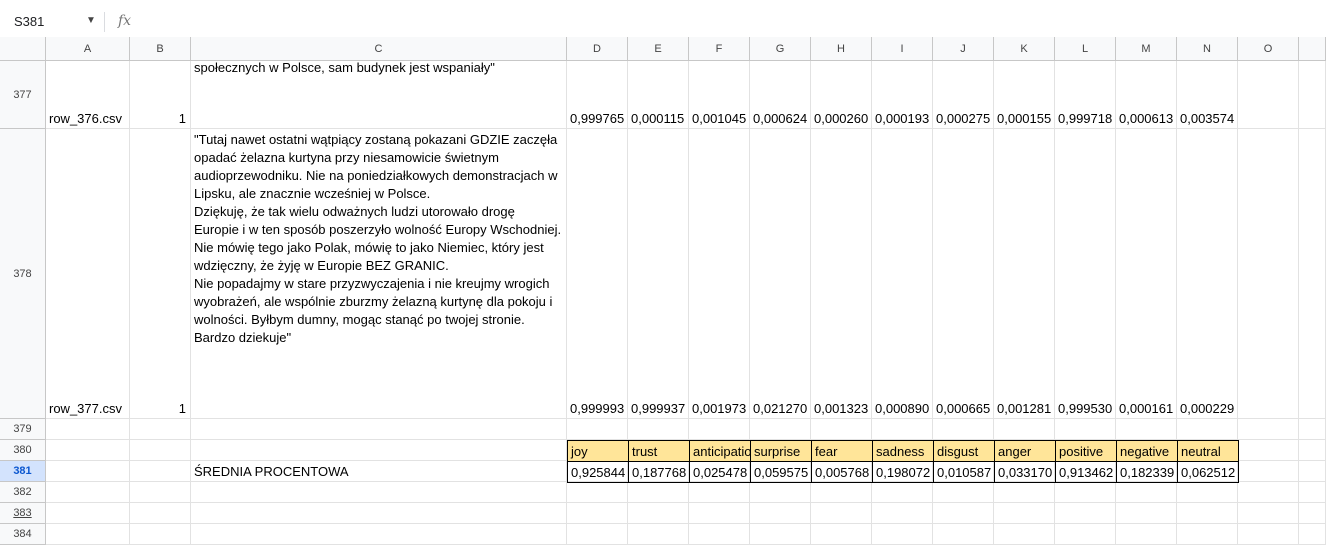 The height and width of the screenshot is (545, 1326). Describe the element at coordinates (719, 492) in the screenshot. I see `cell-f382` at that location.